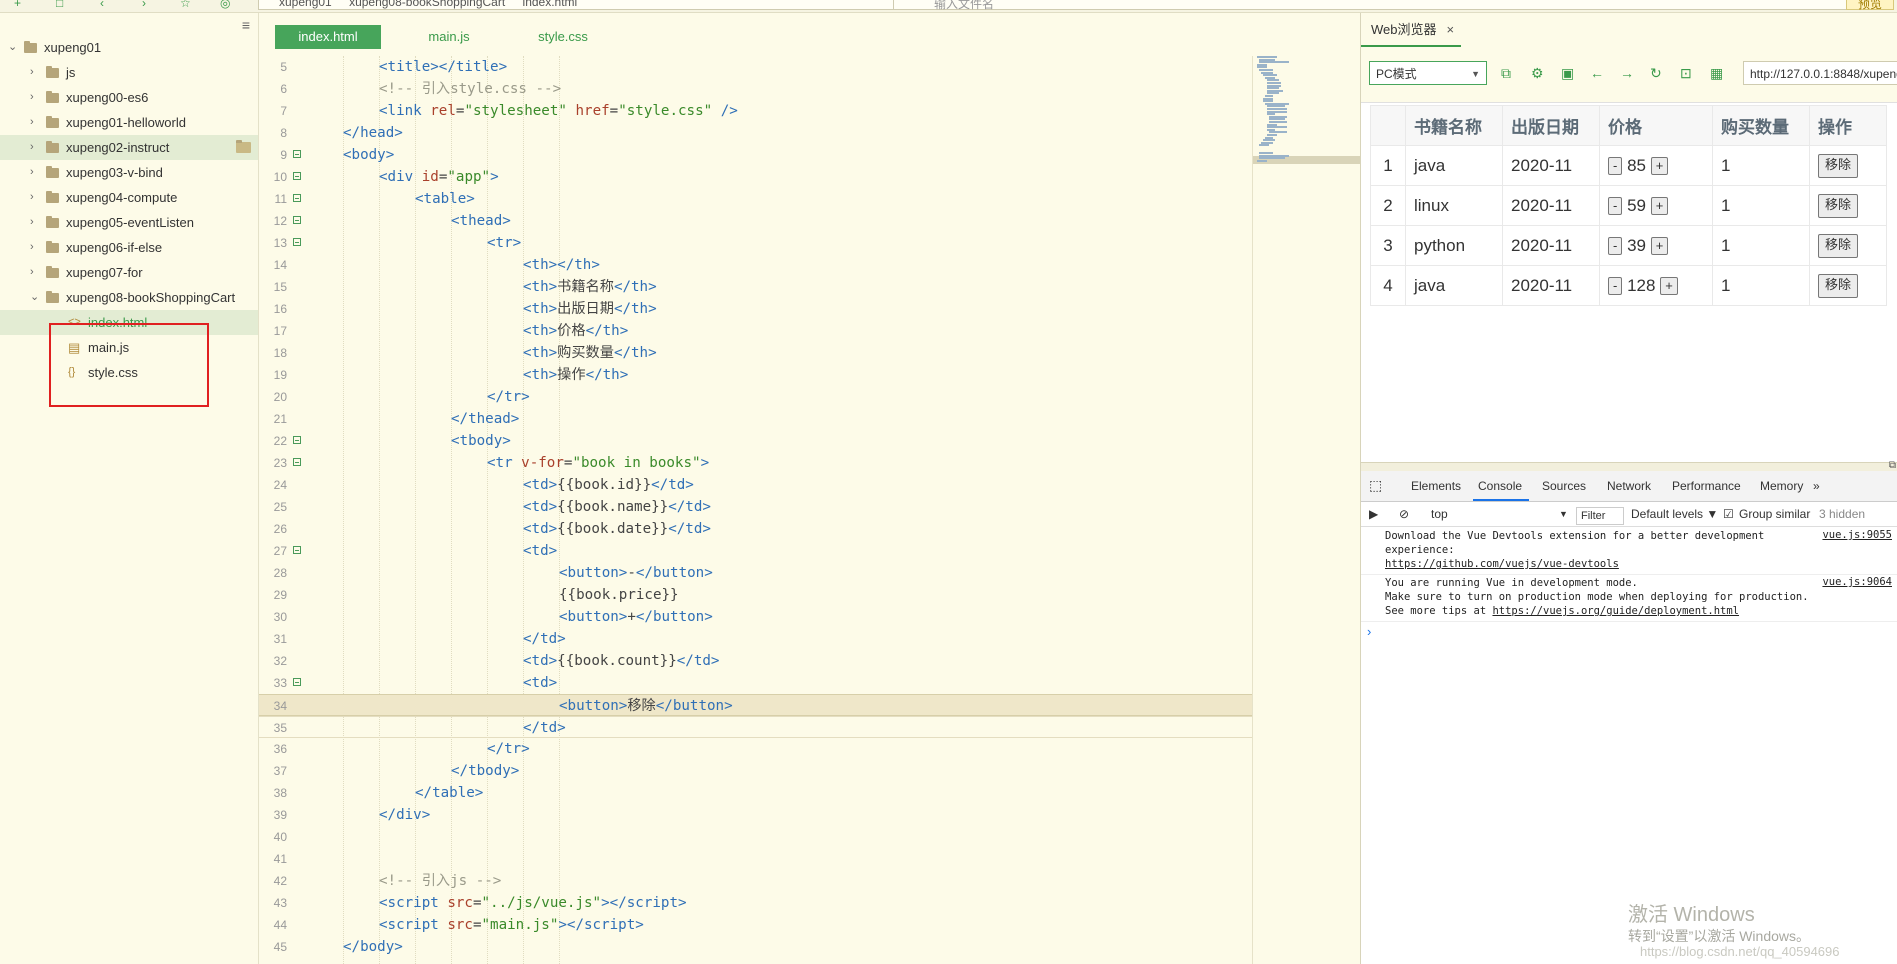  Describe the element at coordinates (129, 197) in the screenshot. I see `tree-folder: › xupeng04-compute` at that location.